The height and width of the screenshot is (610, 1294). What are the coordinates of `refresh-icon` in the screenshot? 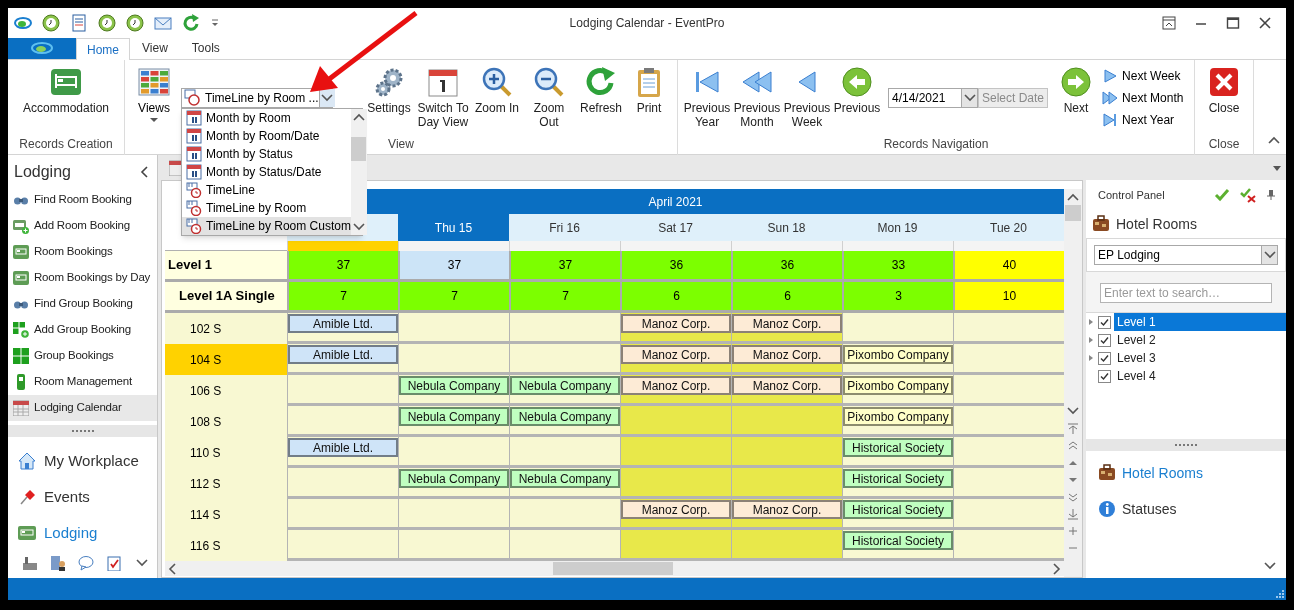 It's located at (191, 23).